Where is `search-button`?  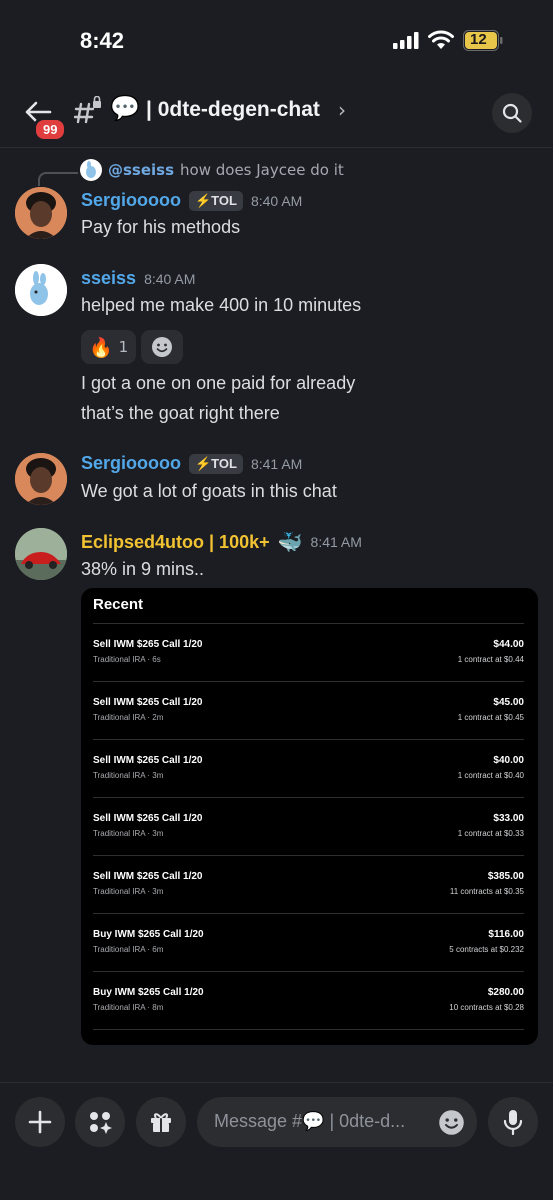
search-button is located at coordinates (512, 113).